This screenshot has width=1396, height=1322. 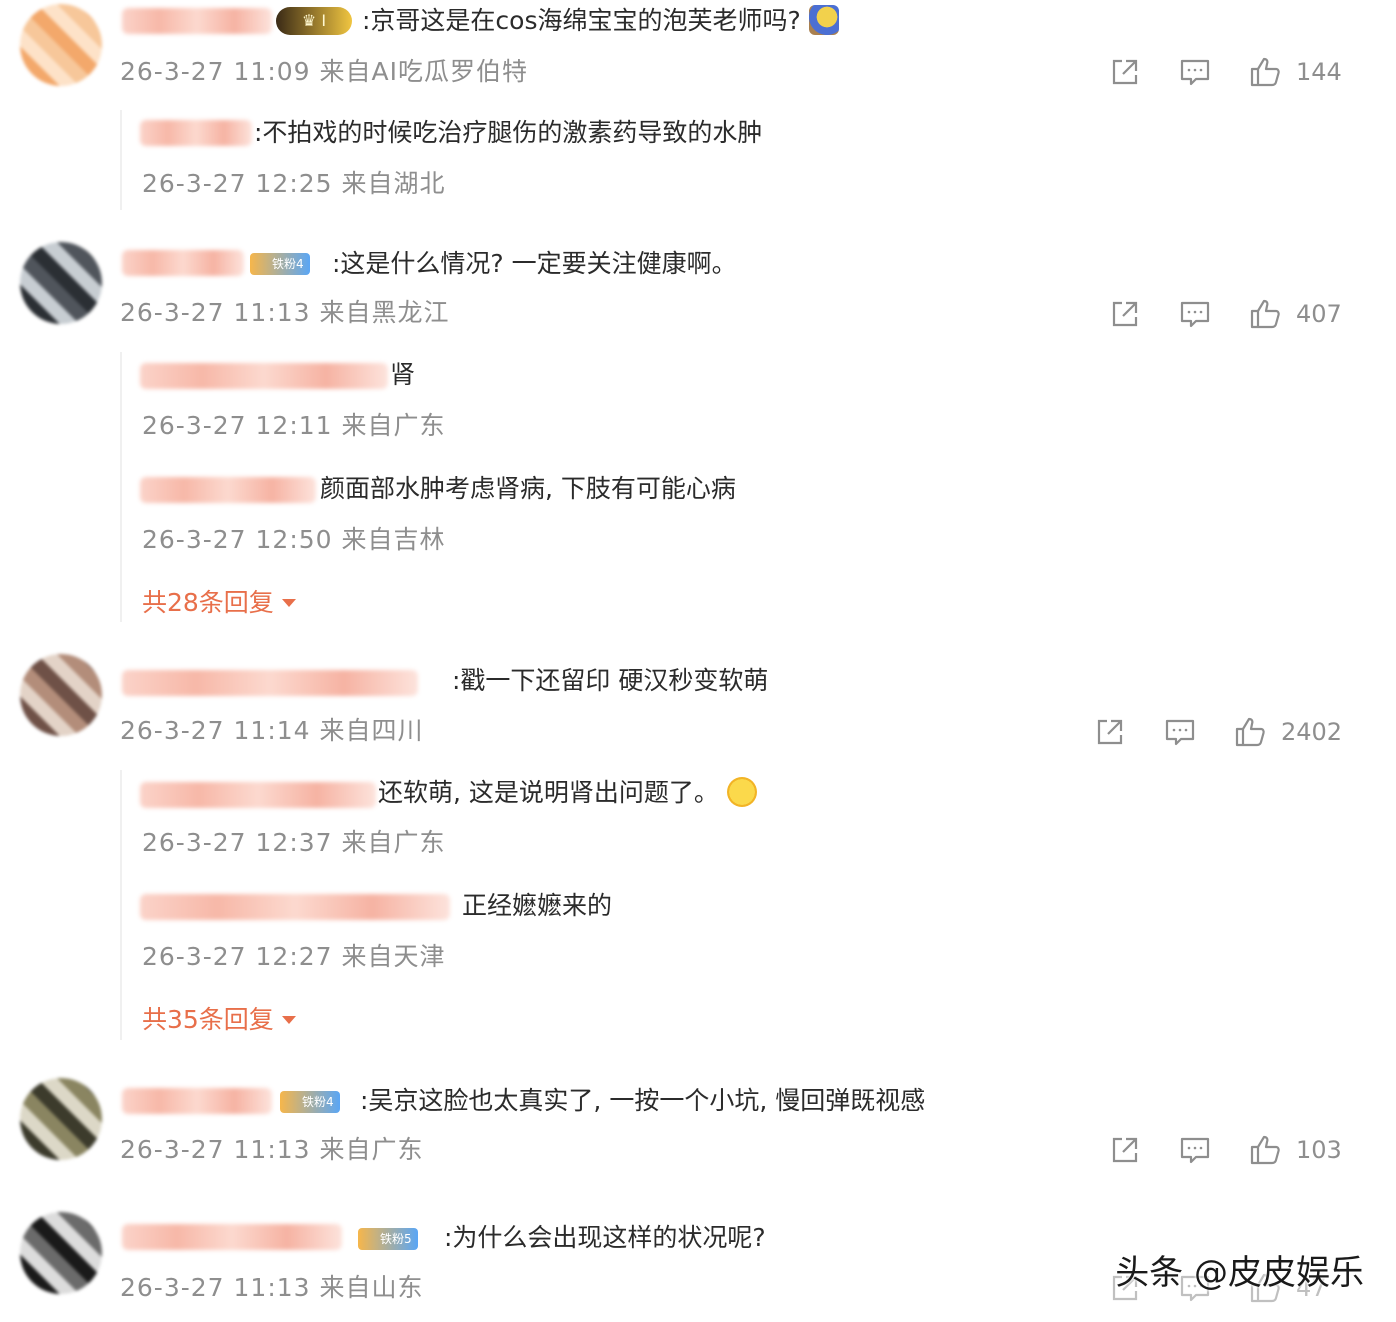 What do you see at coordinates (1225, 732) in the screenshot?
I see `comment-actions: 2402` at bounding box center [1225, 732].